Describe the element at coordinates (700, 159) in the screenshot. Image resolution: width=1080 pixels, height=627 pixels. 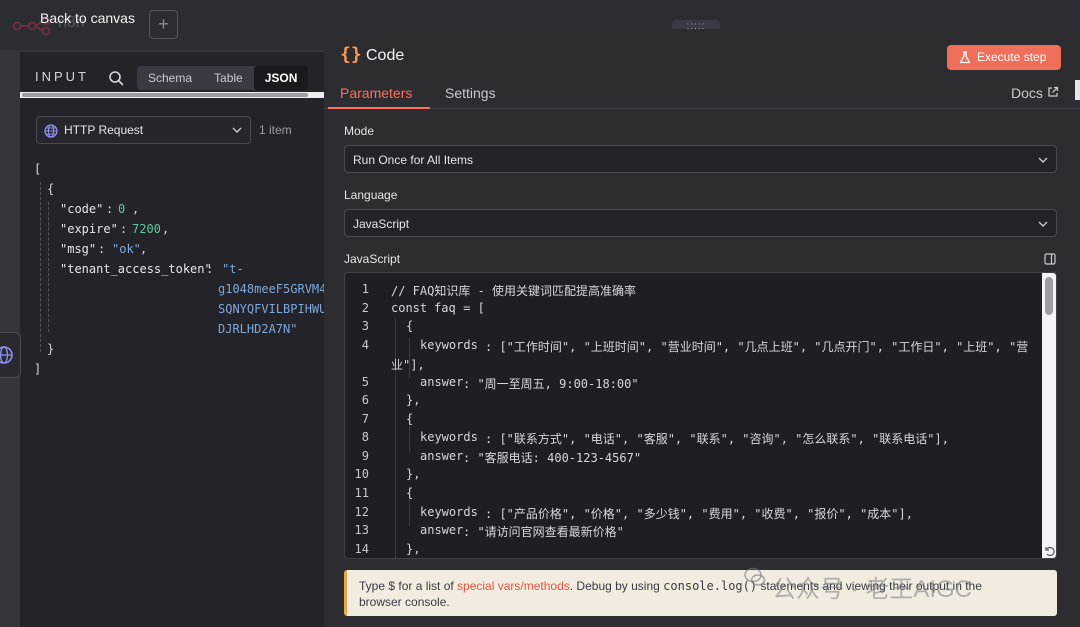
I see `mode-select: Run Once for All Items` at that location.